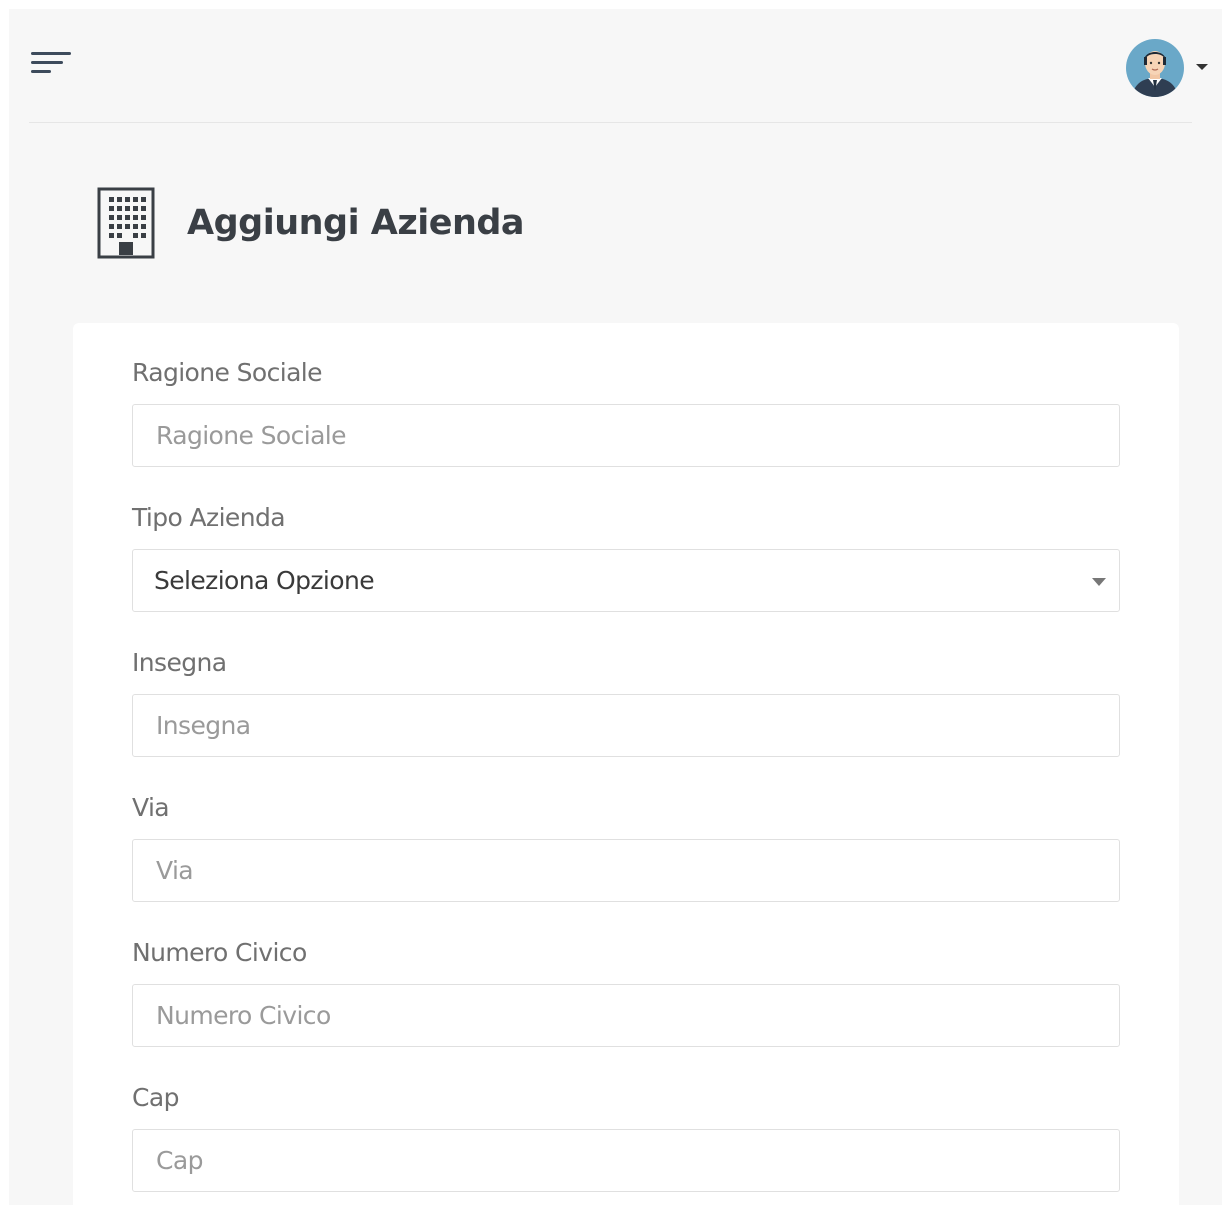  Describe the element at coordinates (626, 870) in the screenshot. I see `via-input` at that location.